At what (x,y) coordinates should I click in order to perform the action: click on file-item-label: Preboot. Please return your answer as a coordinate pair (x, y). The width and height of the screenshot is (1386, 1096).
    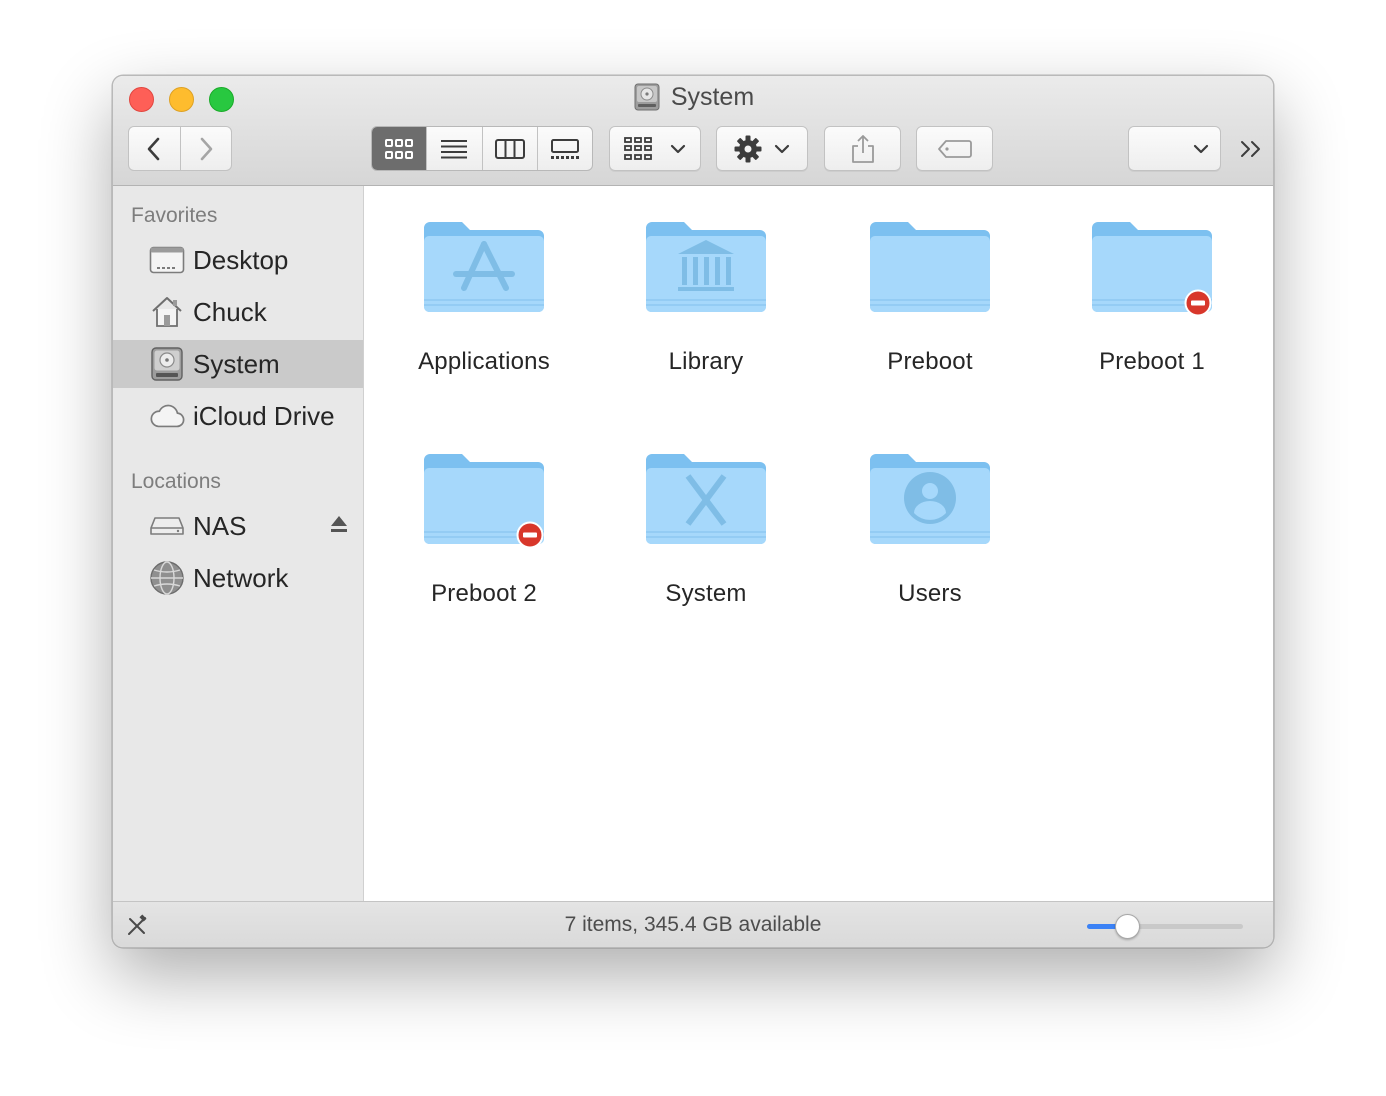
    Looking at the image, I should click on (930, 361).